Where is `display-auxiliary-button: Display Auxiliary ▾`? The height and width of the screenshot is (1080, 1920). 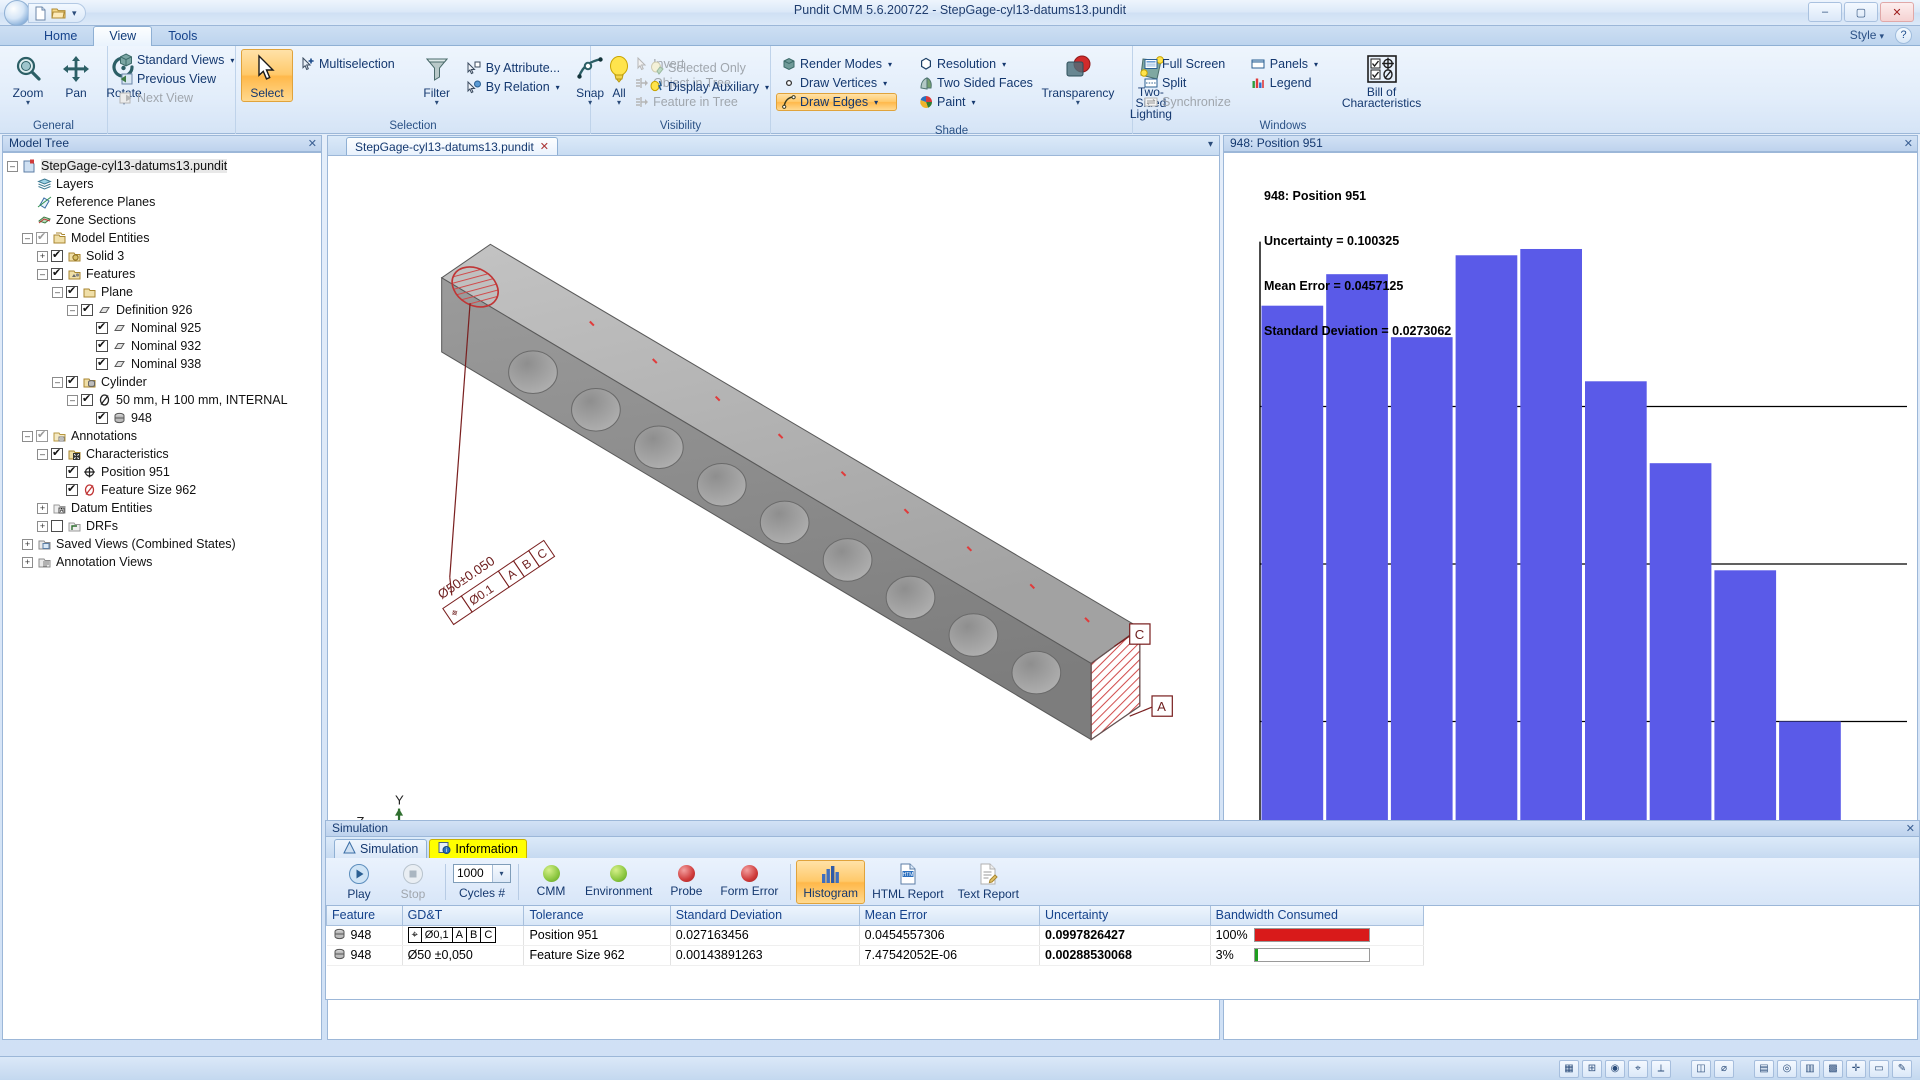 display-auxiliary-button: Display Auxiliary ▾ is located at coordinates (709, 87).